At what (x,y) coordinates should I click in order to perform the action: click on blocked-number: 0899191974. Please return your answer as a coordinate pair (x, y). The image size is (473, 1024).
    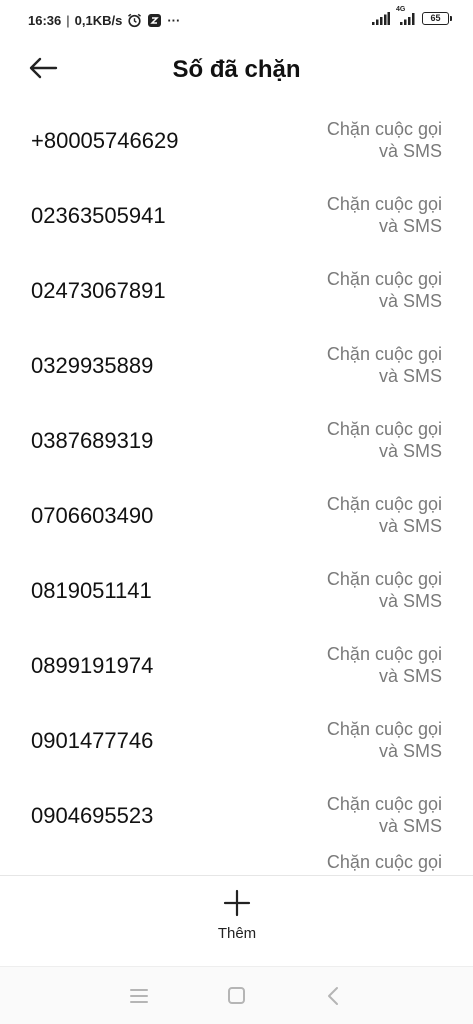
    Looking at the image, I should click on (92, 665).